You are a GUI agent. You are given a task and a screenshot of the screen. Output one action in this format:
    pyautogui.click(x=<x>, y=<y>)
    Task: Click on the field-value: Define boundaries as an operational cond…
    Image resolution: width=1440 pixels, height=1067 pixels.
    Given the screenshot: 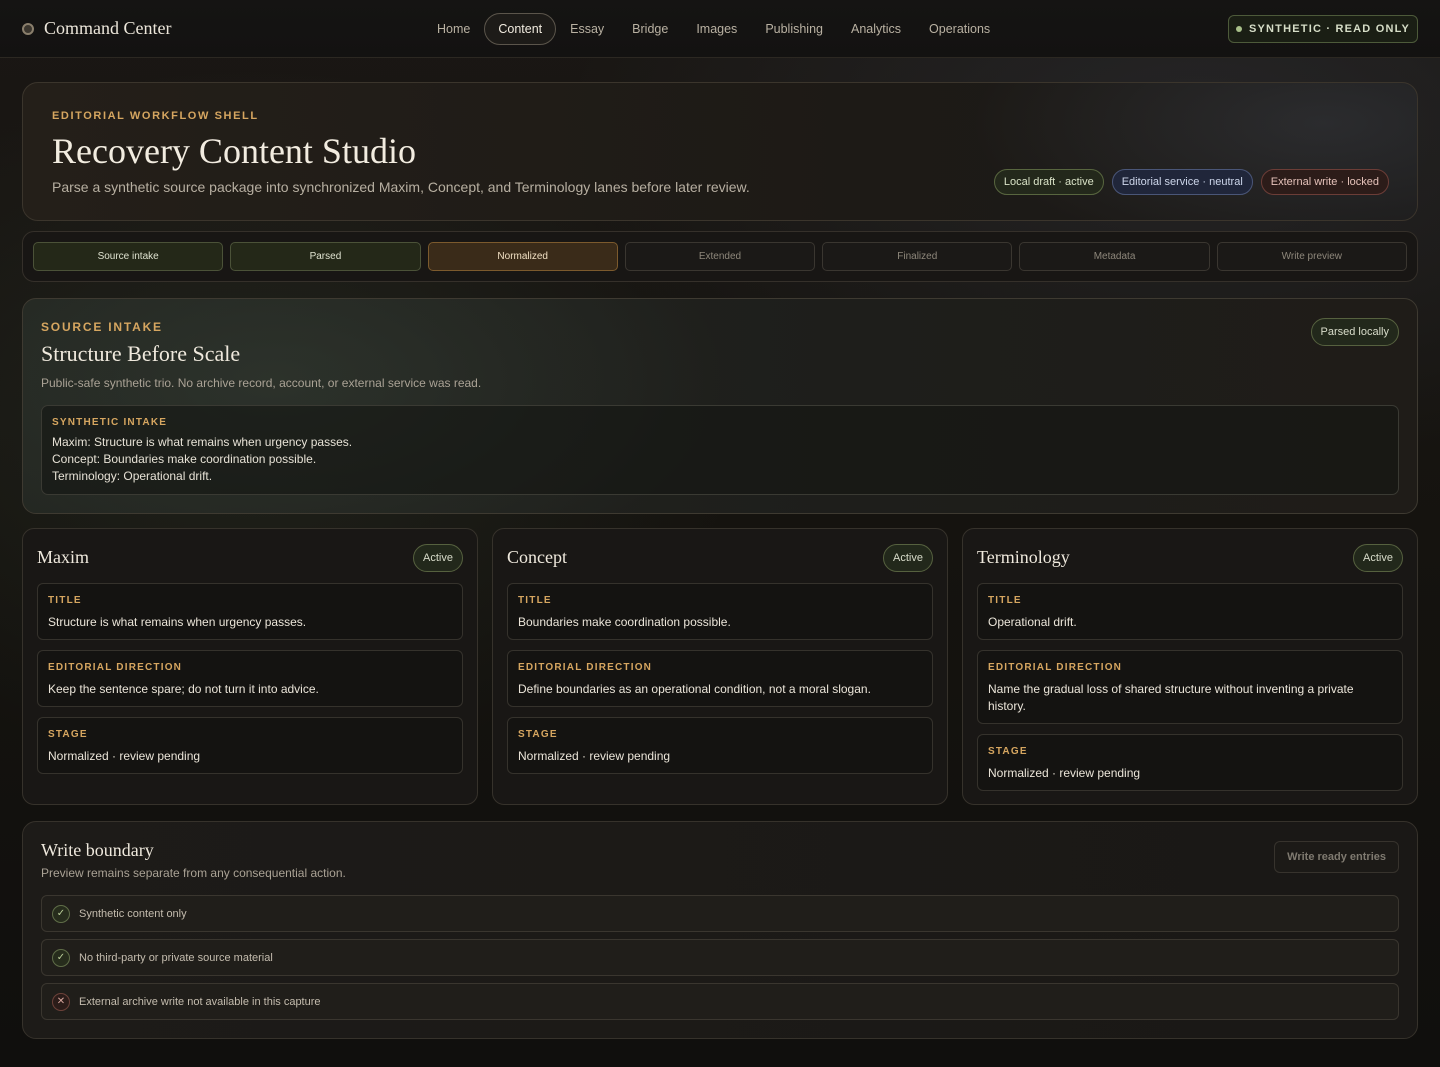 What is the action you would take?
    pyautogui.click(x=694, y=689)
    